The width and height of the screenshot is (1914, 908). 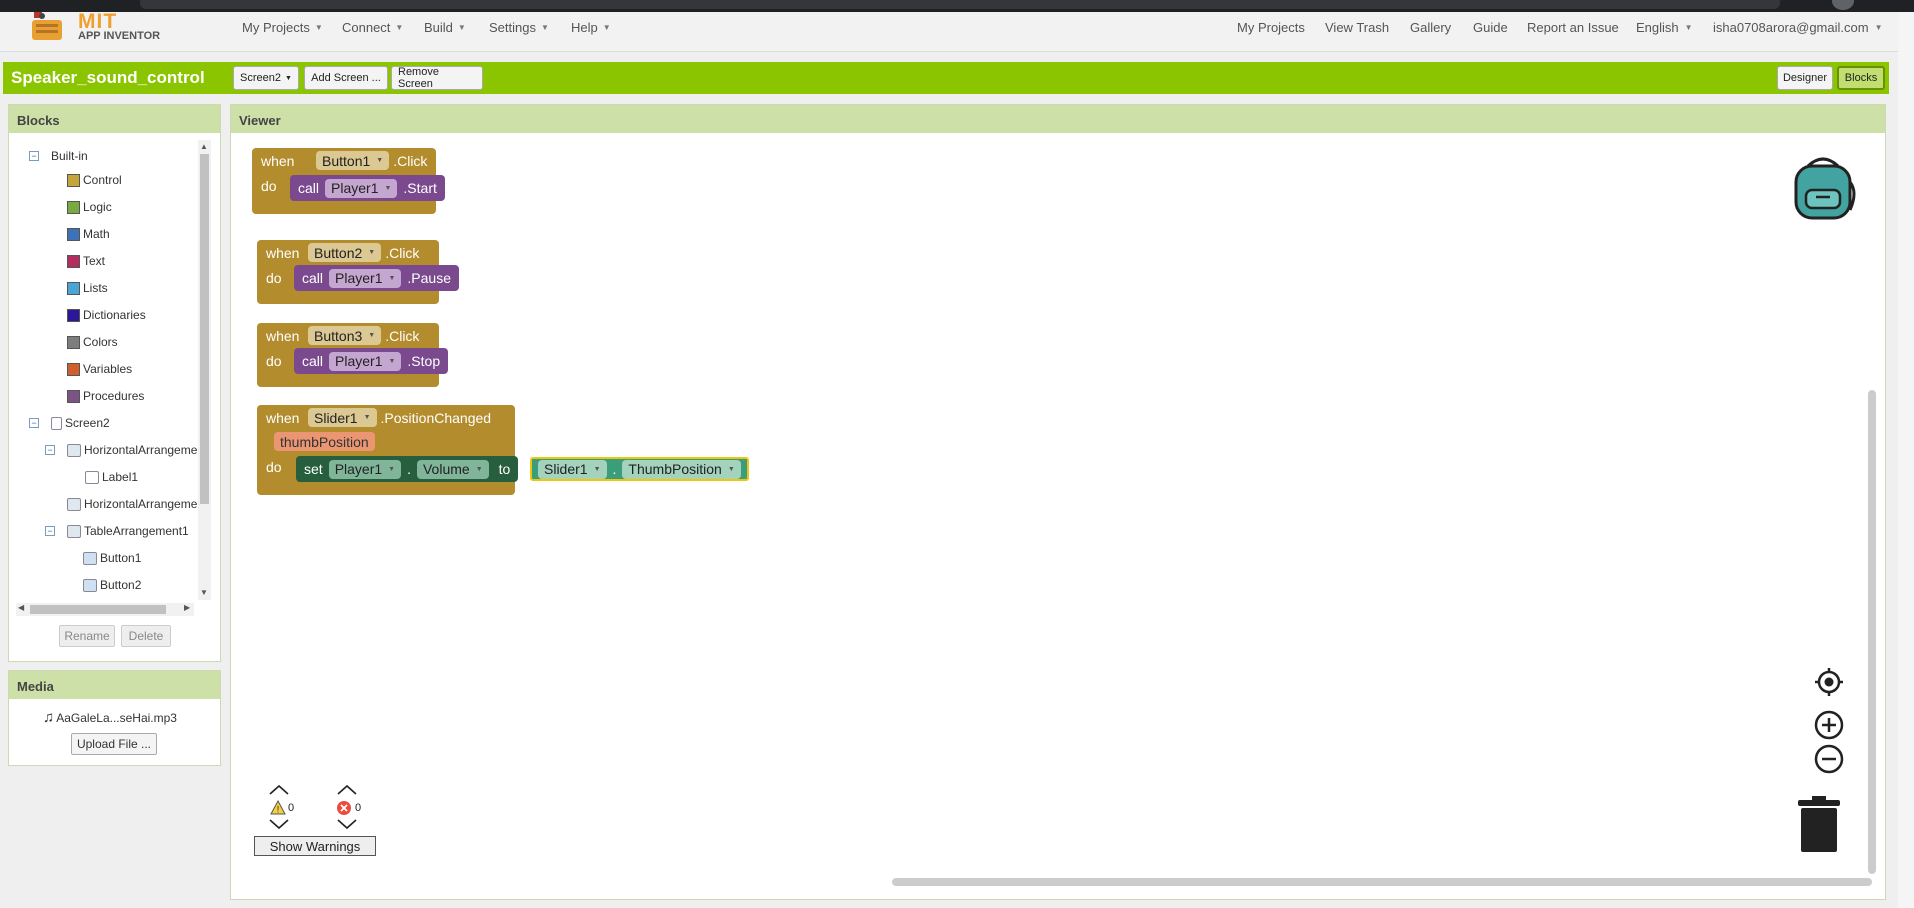 What do you see at coordinates (336, 417) in the screenshot?
I see `dropdown-value: Slider1` at bounding box center [336, 417].